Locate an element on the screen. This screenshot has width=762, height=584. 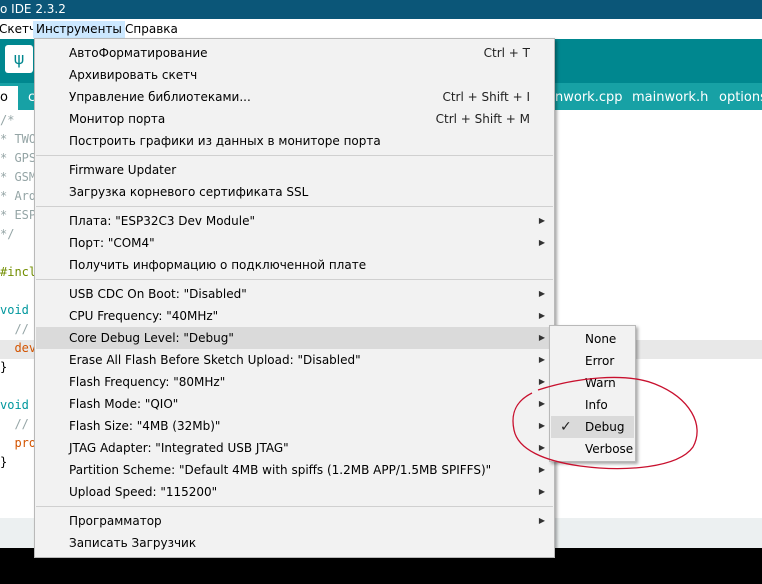
menu-item-label: CPU Frequency: "40MHz" is located at coordinates (144, 316).